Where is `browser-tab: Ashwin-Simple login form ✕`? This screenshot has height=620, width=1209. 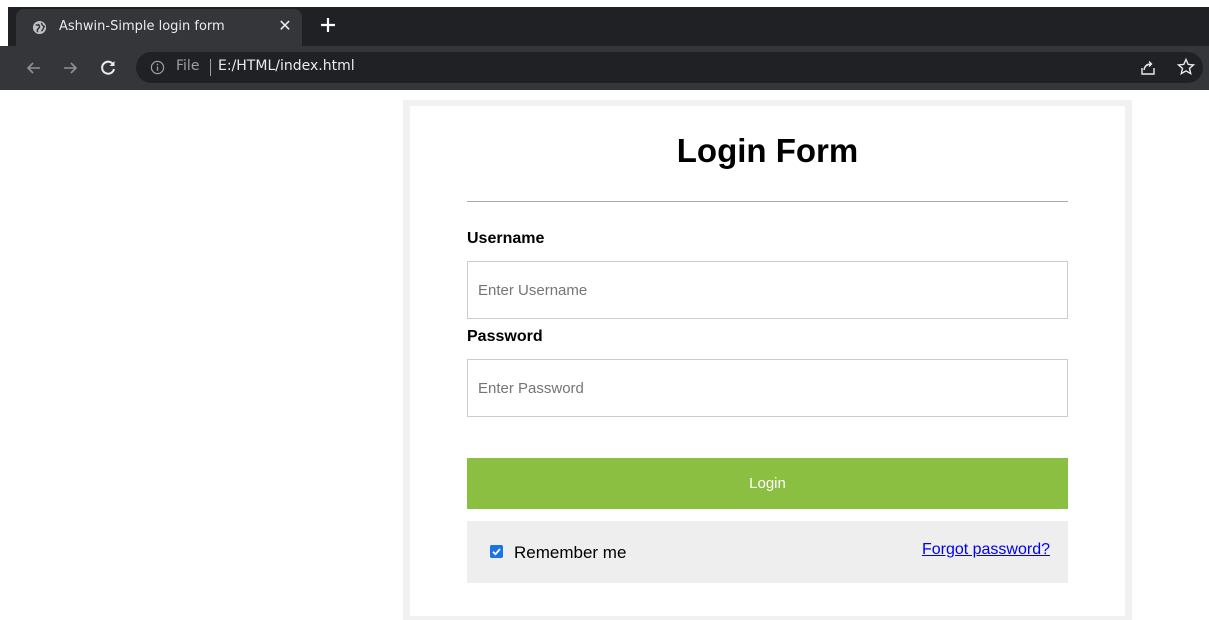
browser-tab: Ashwin-Simple login form ✕ is located at coordinates (159, 27).